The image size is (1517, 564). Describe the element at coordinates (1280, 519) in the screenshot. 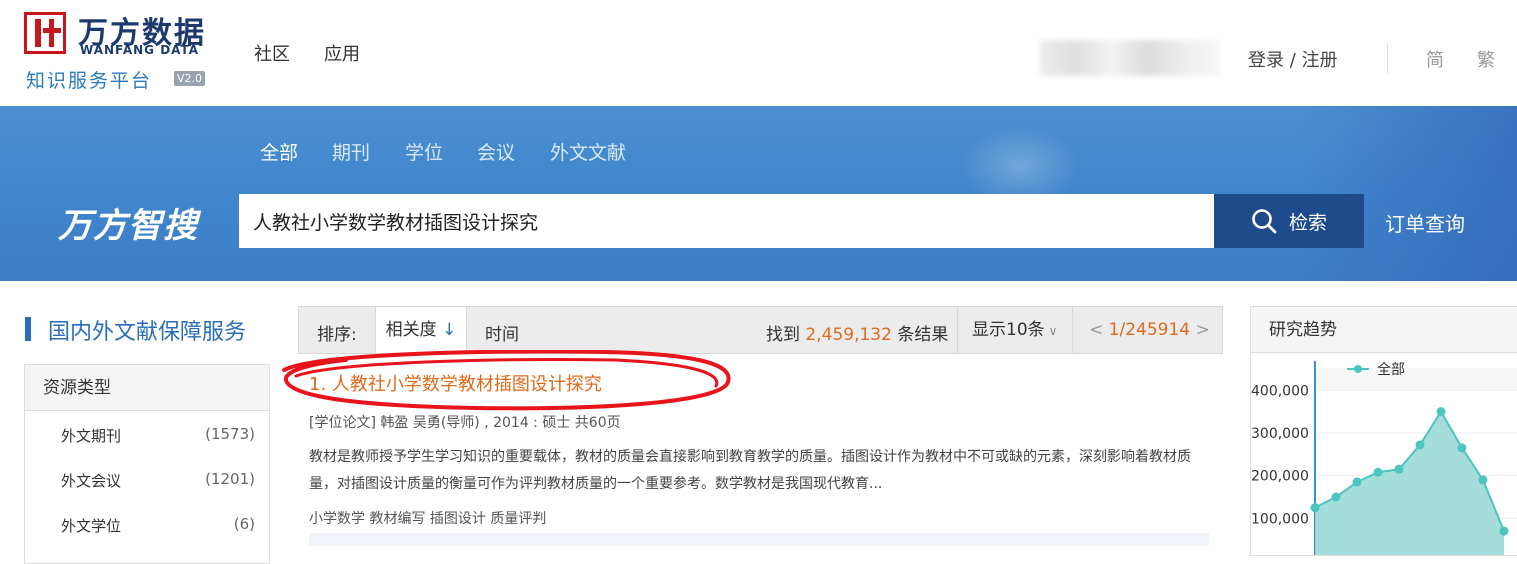

I see `y-tick-label: 100,000` at that location.